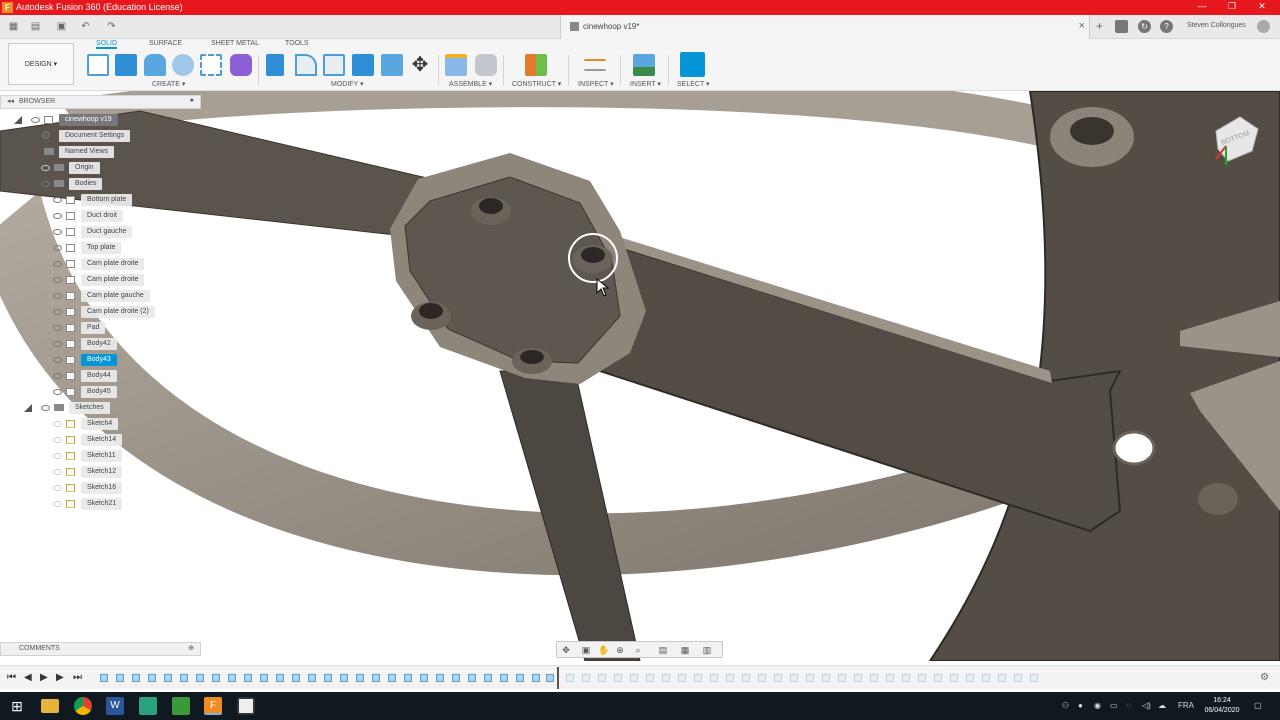 This screenshot has width=1280, height=720. Describe the element at coordinates (183, 65) in the screenshot. I see `hole-icon` at that location.